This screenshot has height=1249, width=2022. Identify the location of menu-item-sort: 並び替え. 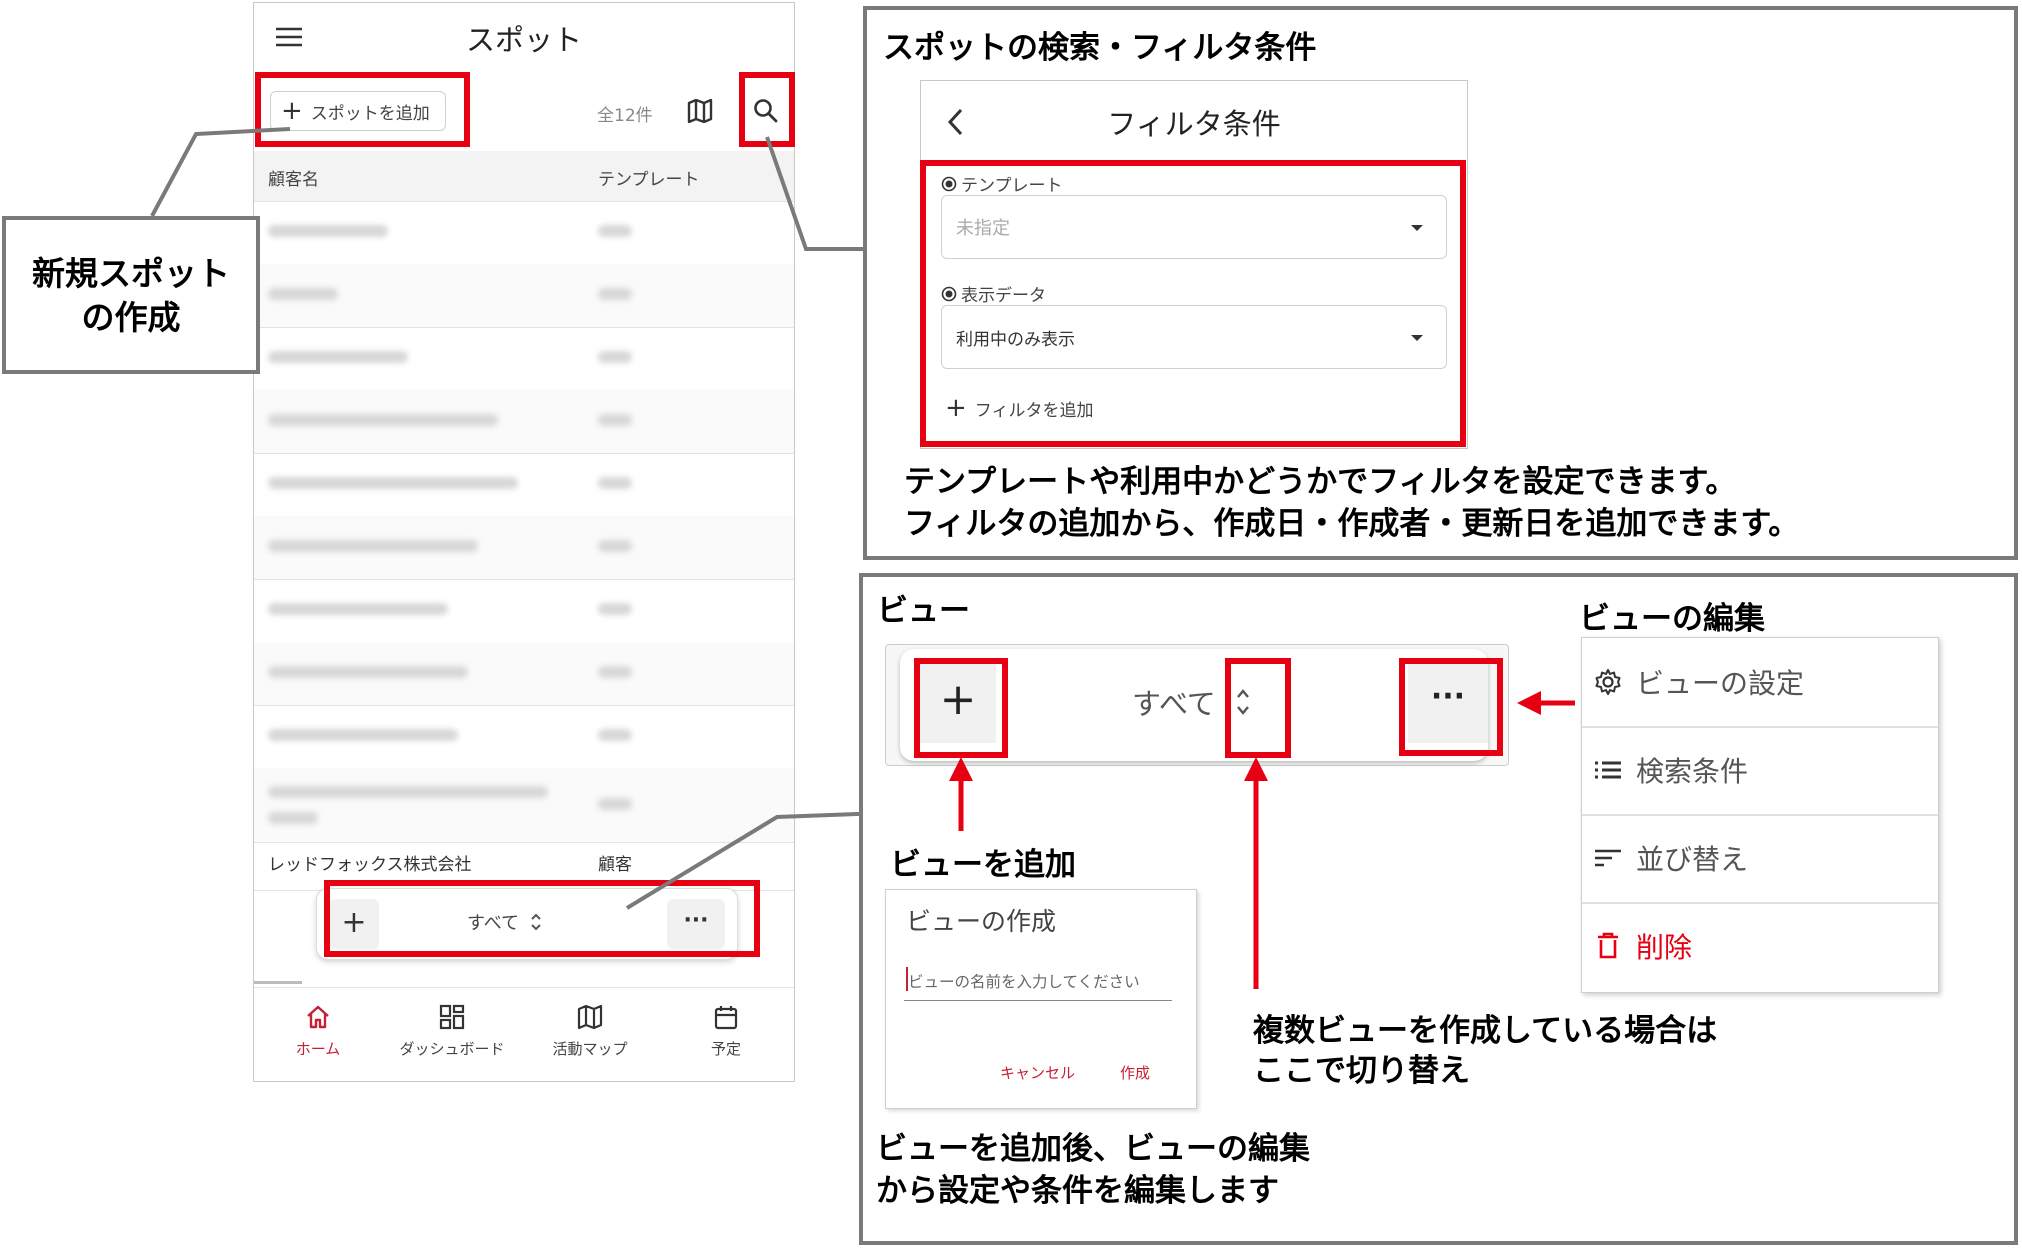
(1760, 859).